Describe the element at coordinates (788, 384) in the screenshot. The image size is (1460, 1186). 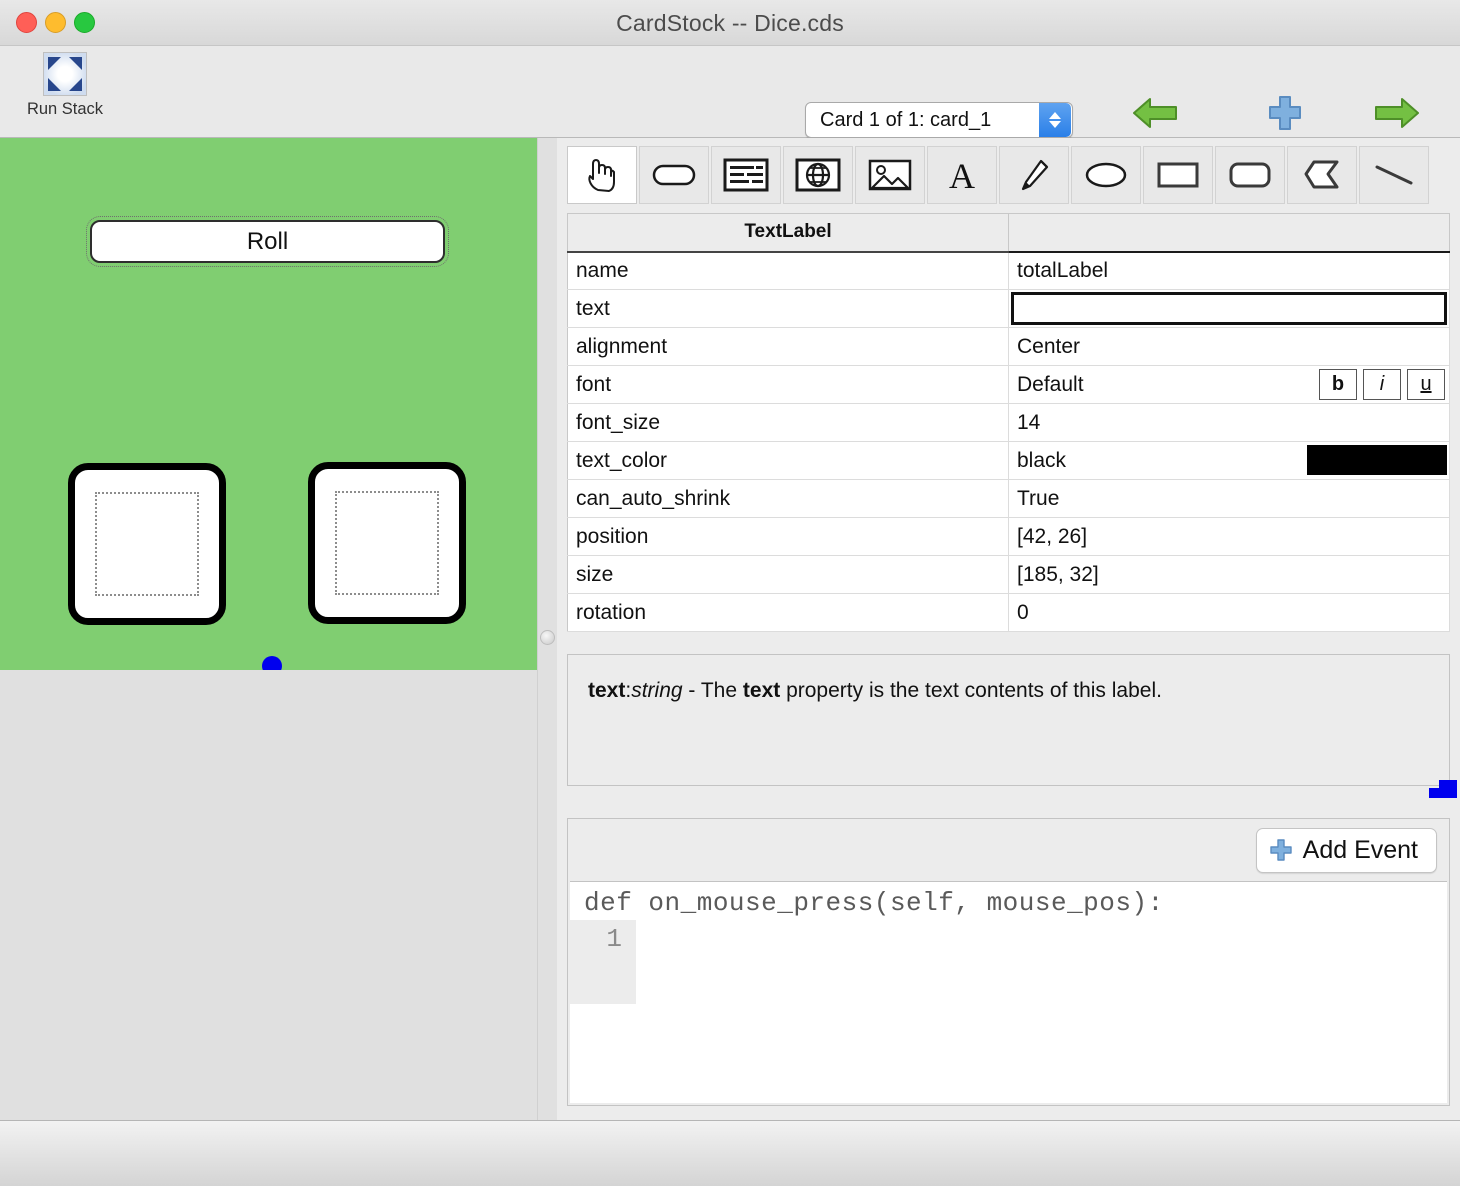
I see `property-key: font` at that location.